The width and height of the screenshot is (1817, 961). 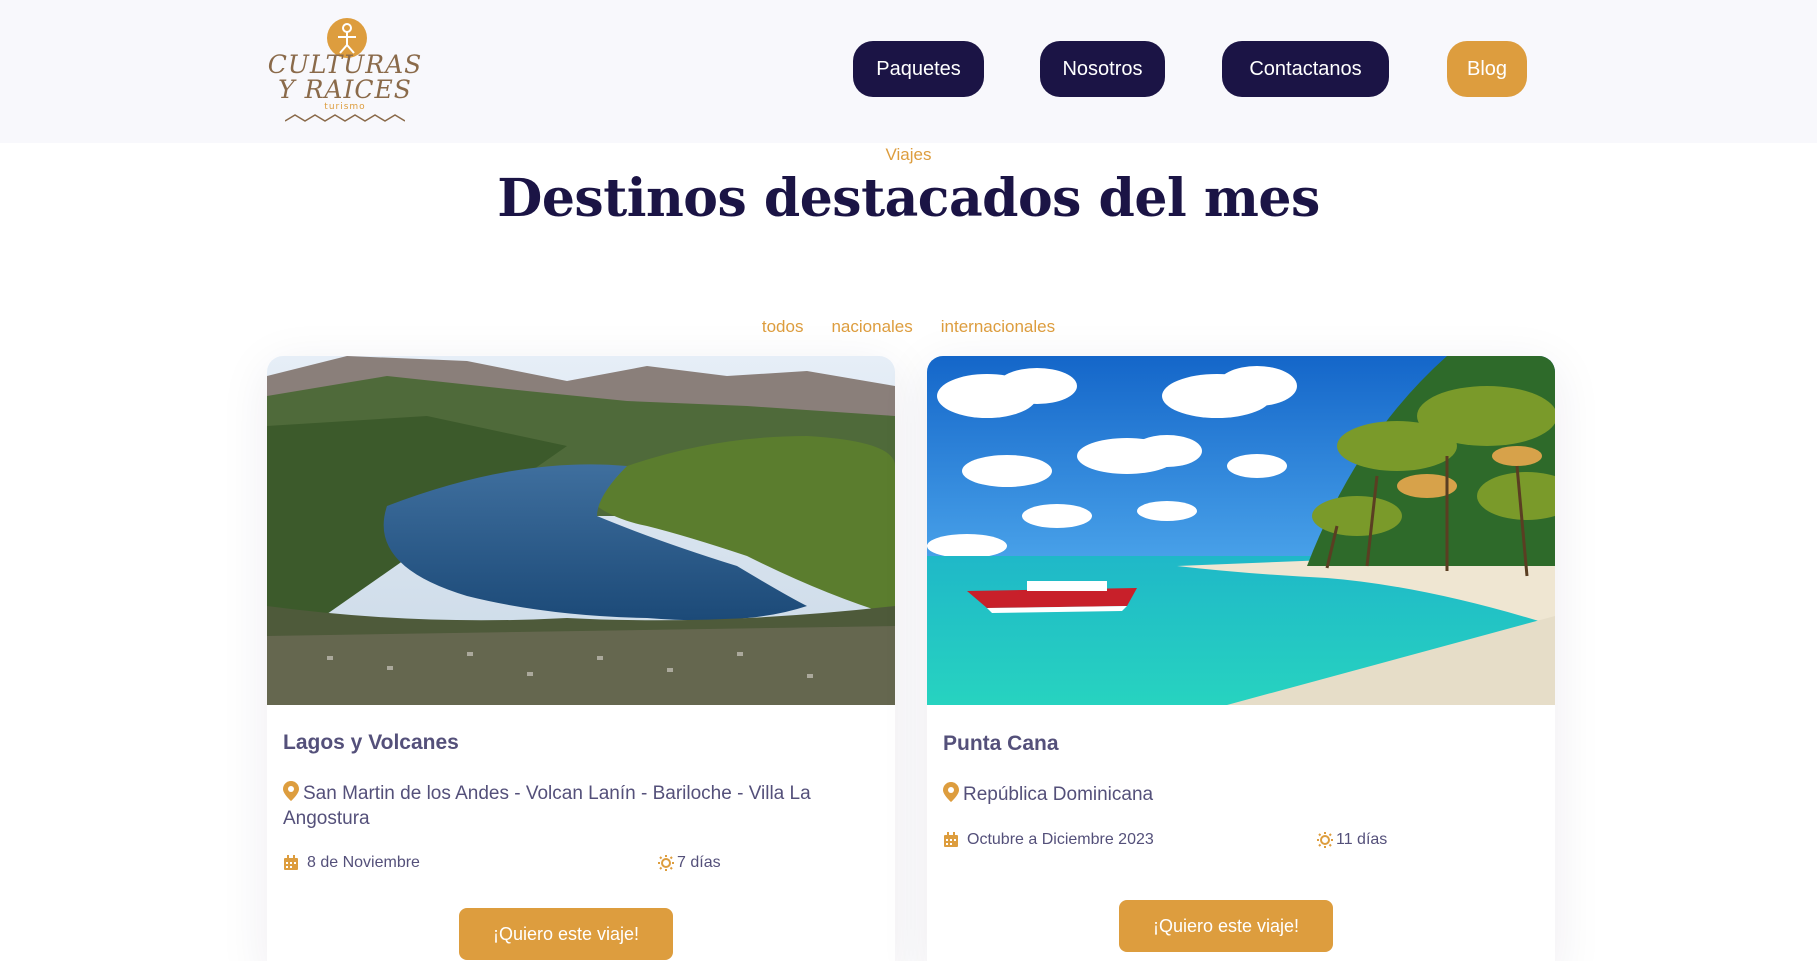 I want to click on card-date-text: 8 de Noviembre, so click(x=363, y=862).